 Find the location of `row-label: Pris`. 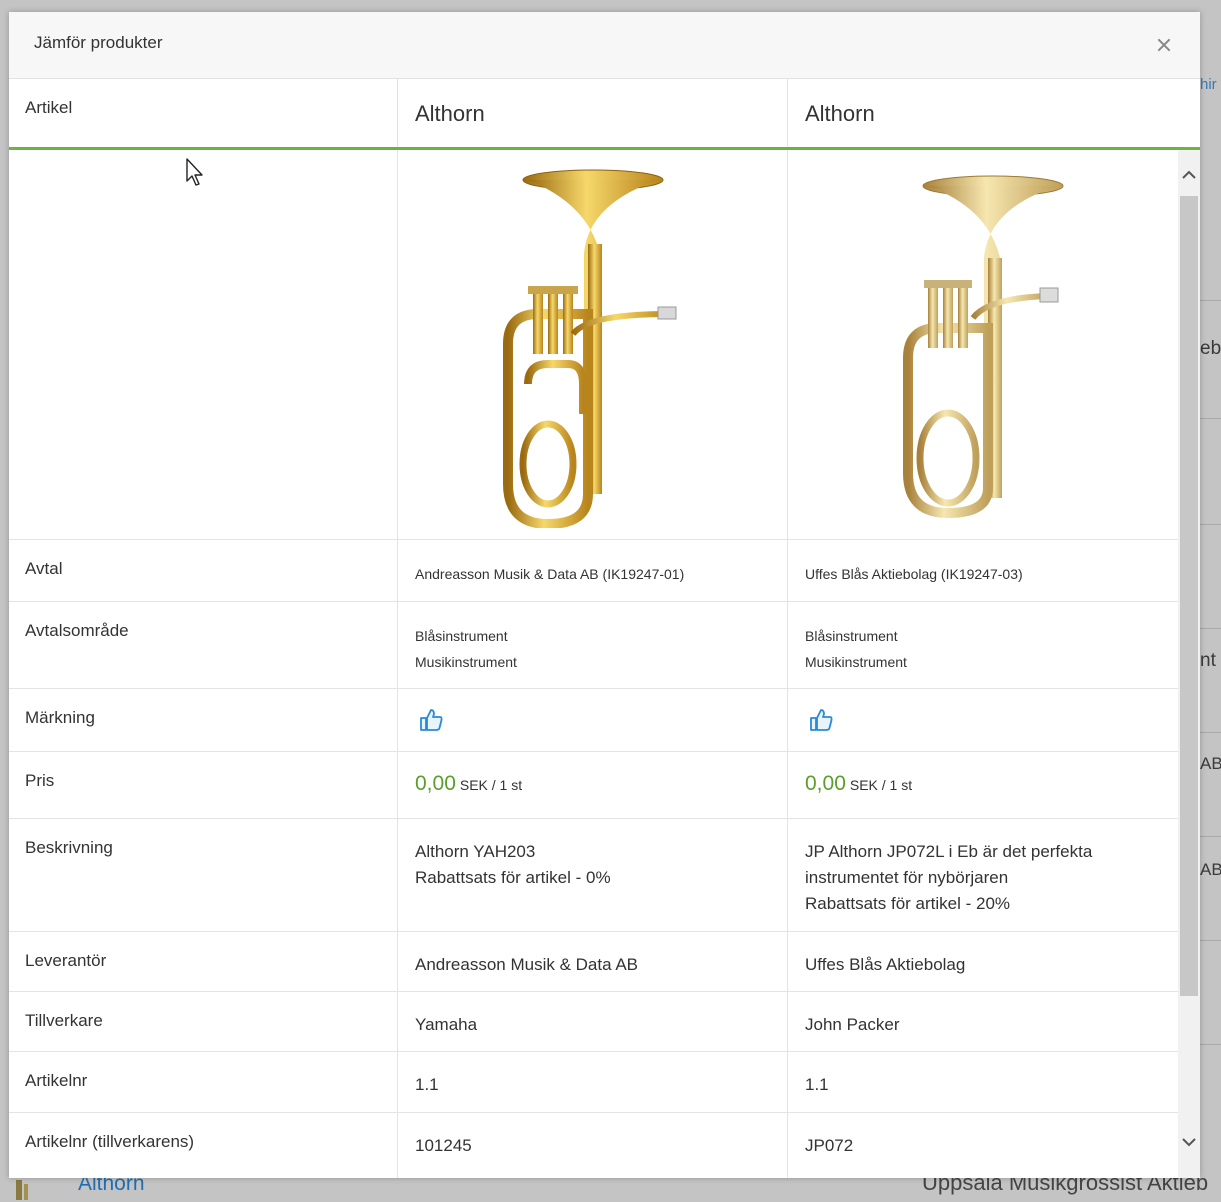

row-label: Pris is located at coordinates (40, 780).